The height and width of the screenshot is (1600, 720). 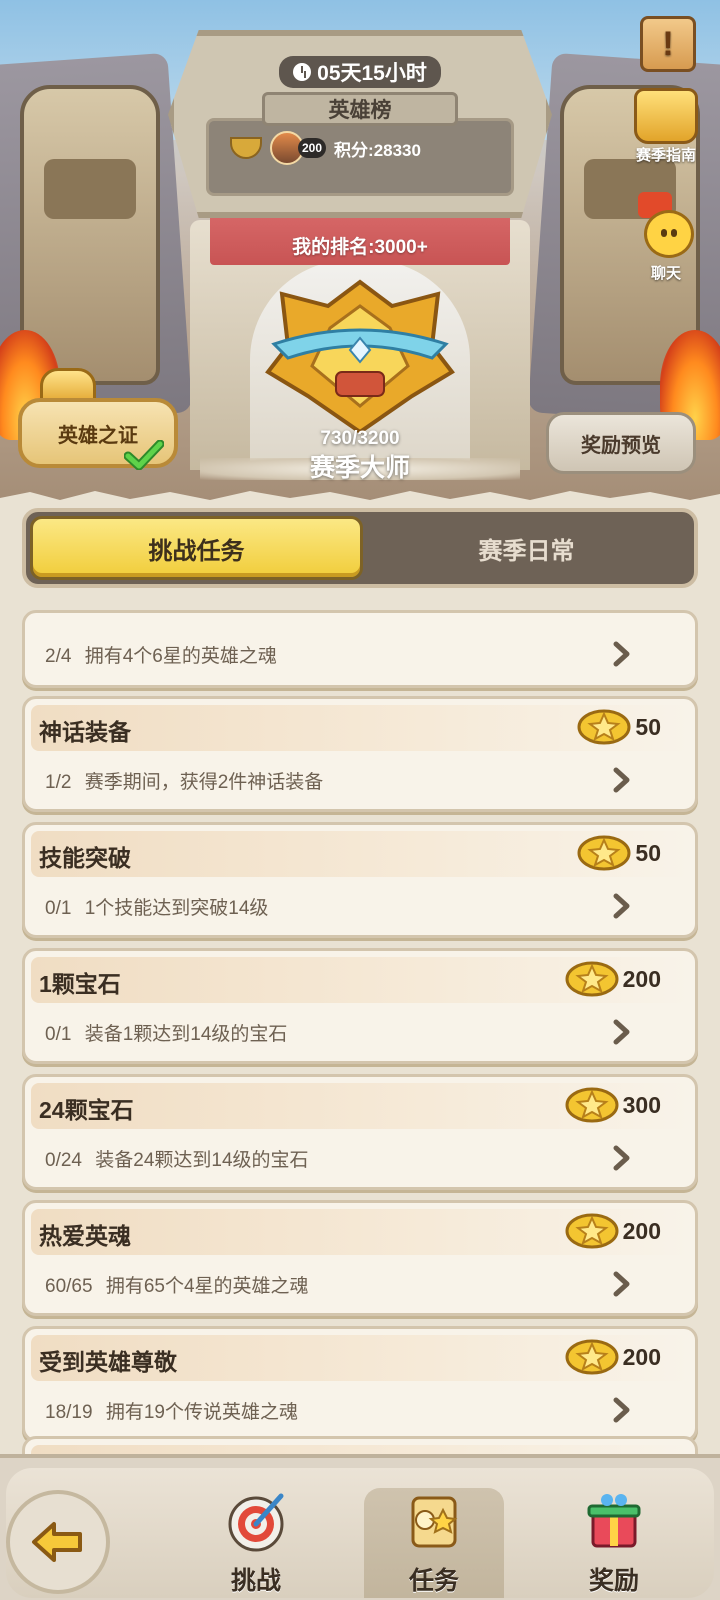 I want to click on quest-scroll-icon, so click(x=434, y=1522).